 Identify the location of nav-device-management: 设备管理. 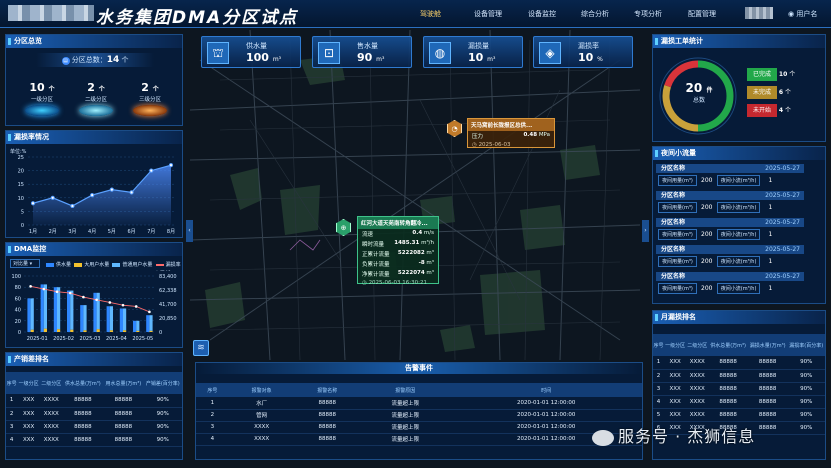
(488, 14).